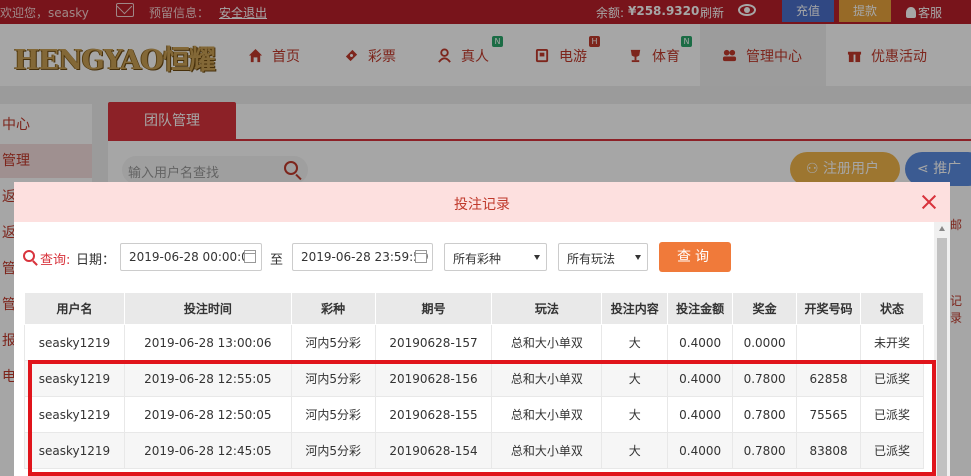  I want to click on column-header: 投注金额, so click(700, 308).